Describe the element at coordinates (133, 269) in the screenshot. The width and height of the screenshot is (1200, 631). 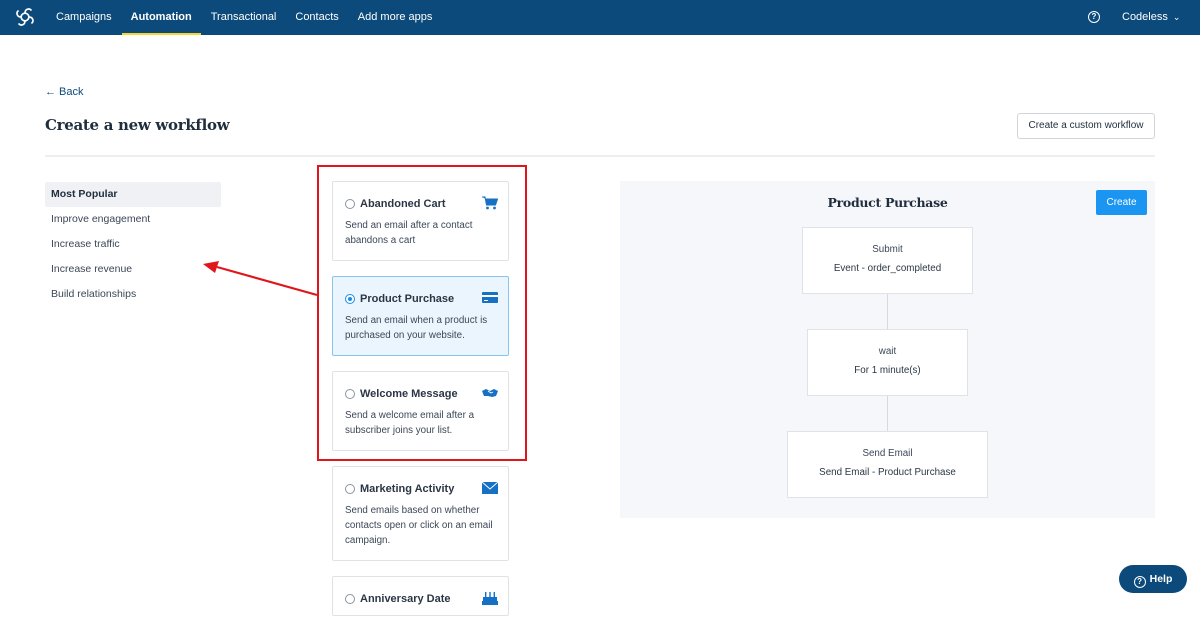
I see `category-increase-revenue: Increase revenue` at that location.